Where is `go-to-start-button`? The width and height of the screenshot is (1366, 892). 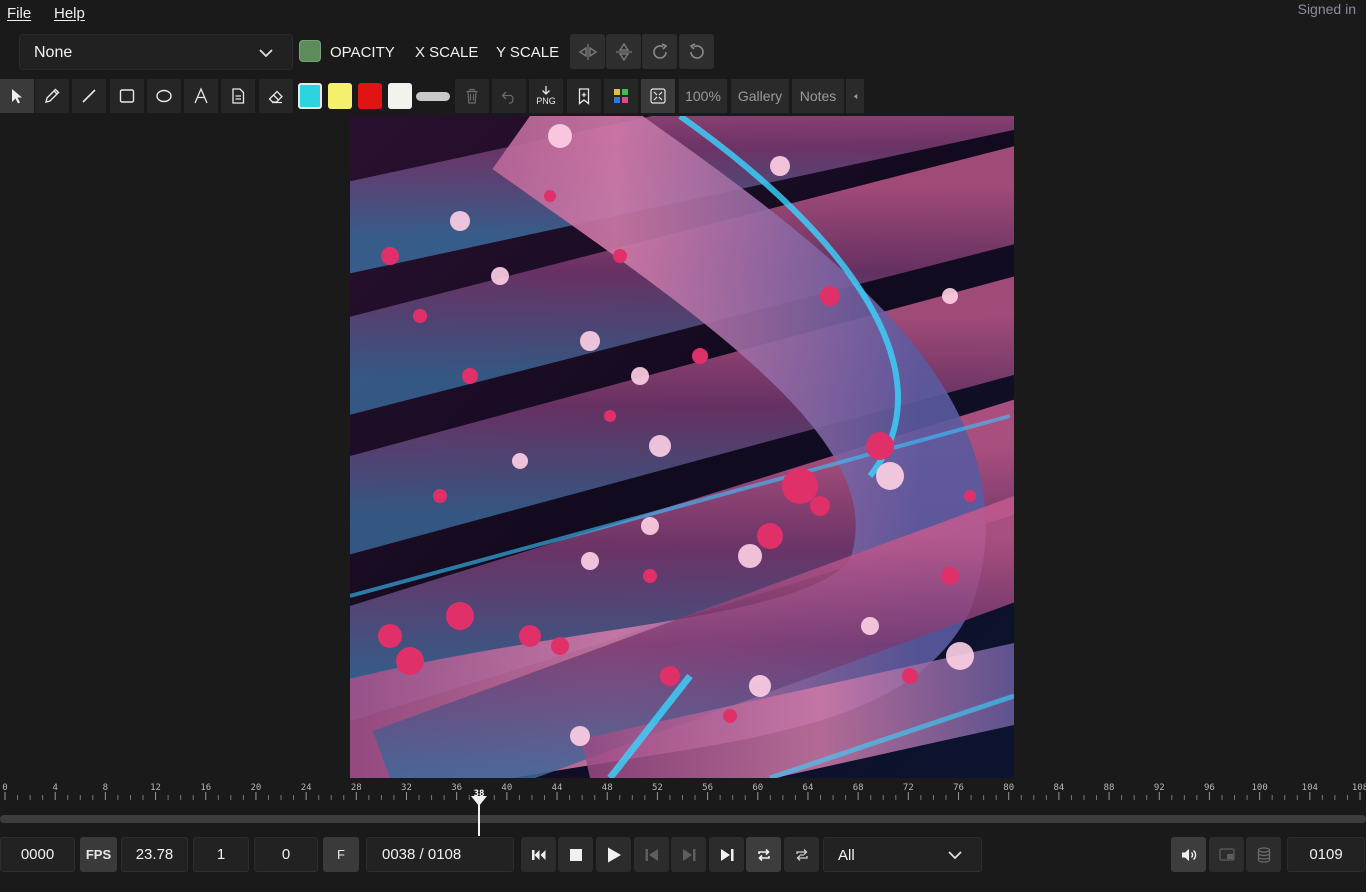
go-to-start-button is located at coordinates (538, 854).